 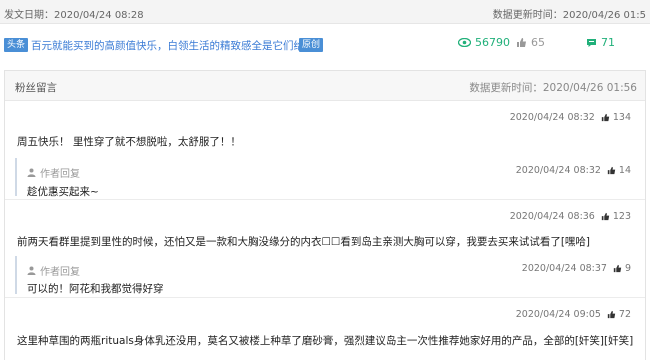 What do you see at coordinates (608, 42) in the screenshot?
I see `comment-count-value: 71` at bounding box center [608, 42].